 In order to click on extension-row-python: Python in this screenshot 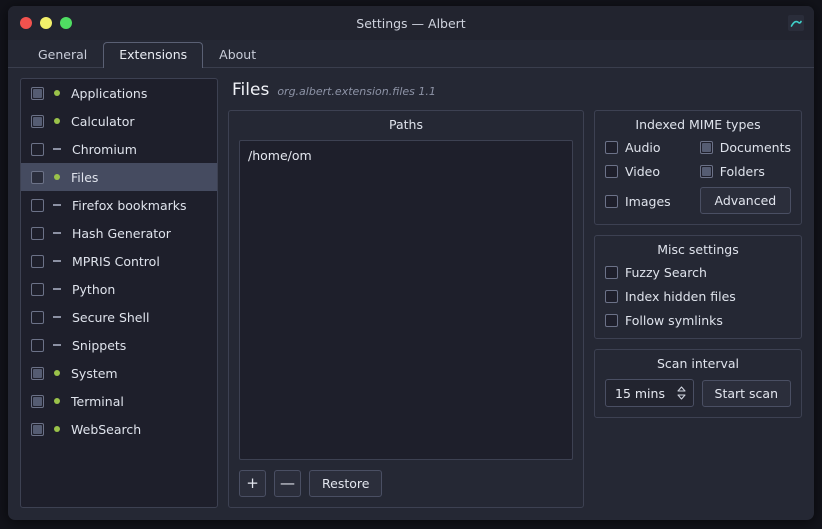, I will do `click(119, 289)`.